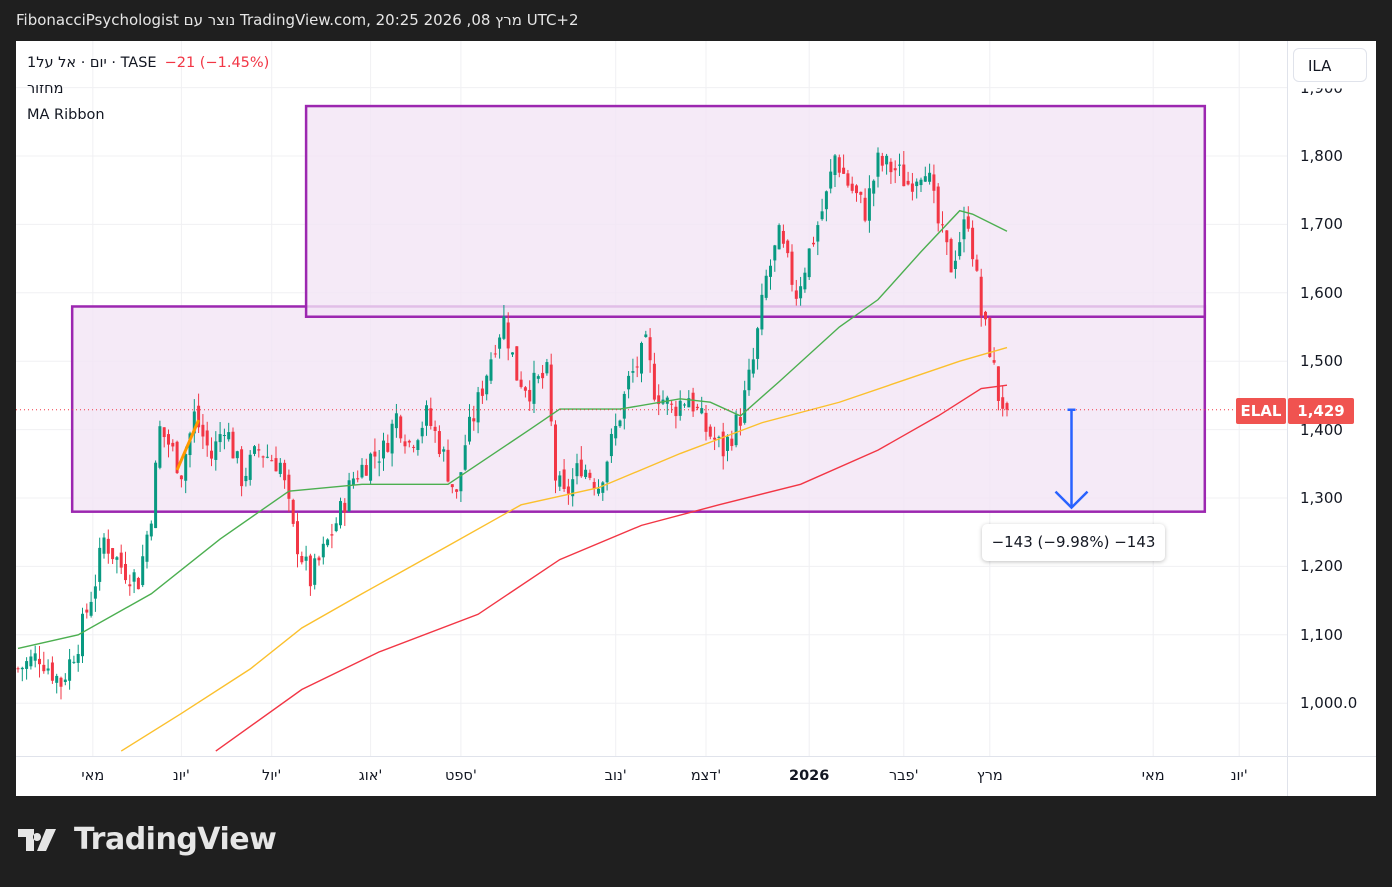 The height and width of the screenshot is (887, 1392). I want to click on volume-legend: מחזור, so click(45, 89).